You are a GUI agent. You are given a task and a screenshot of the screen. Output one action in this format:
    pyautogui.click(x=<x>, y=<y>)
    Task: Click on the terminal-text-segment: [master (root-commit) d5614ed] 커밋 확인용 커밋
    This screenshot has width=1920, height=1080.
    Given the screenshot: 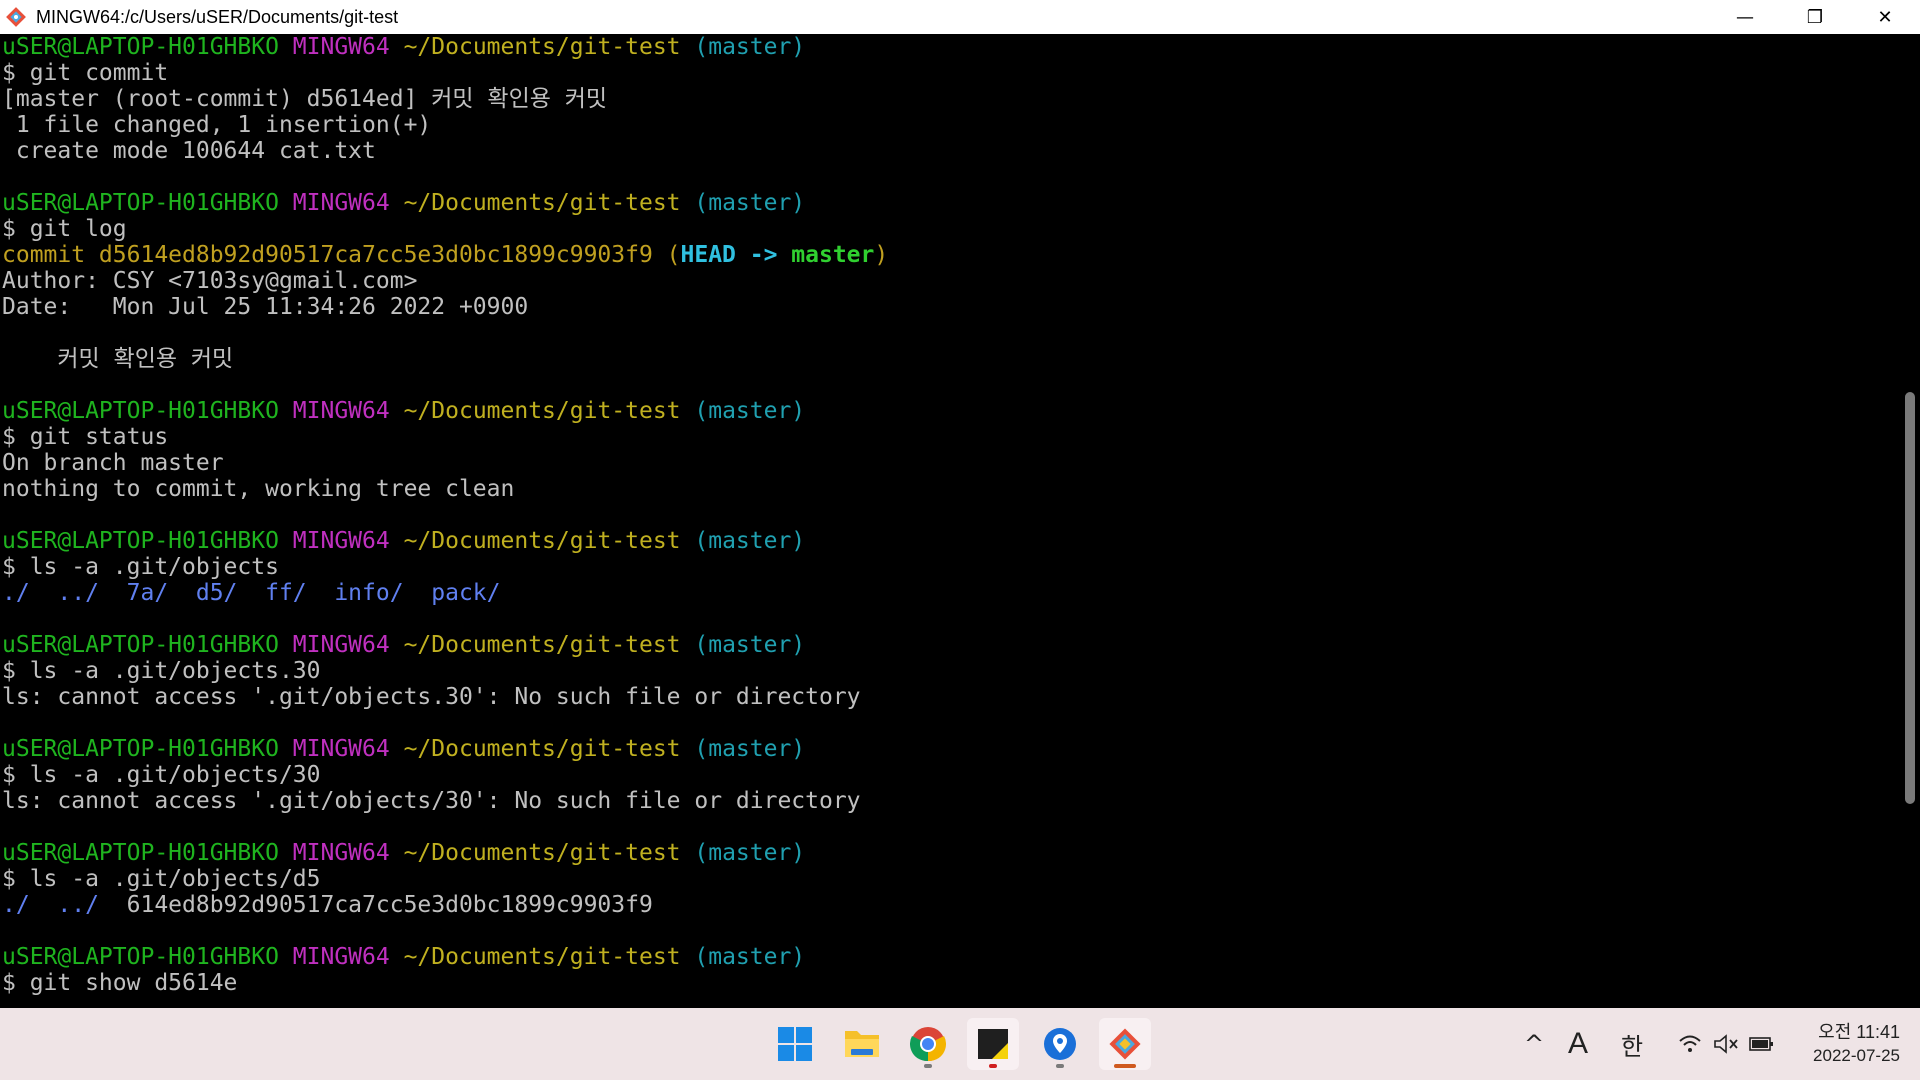 What is the action you would take?
    pyautogui.click(x=305, y=99)
    